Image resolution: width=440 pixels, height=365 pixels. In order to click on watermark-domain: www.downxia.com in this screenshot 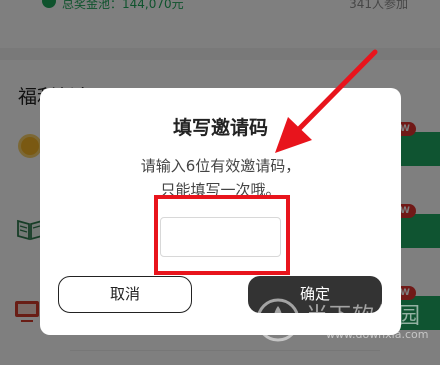, I will do `click(377, 334)`.